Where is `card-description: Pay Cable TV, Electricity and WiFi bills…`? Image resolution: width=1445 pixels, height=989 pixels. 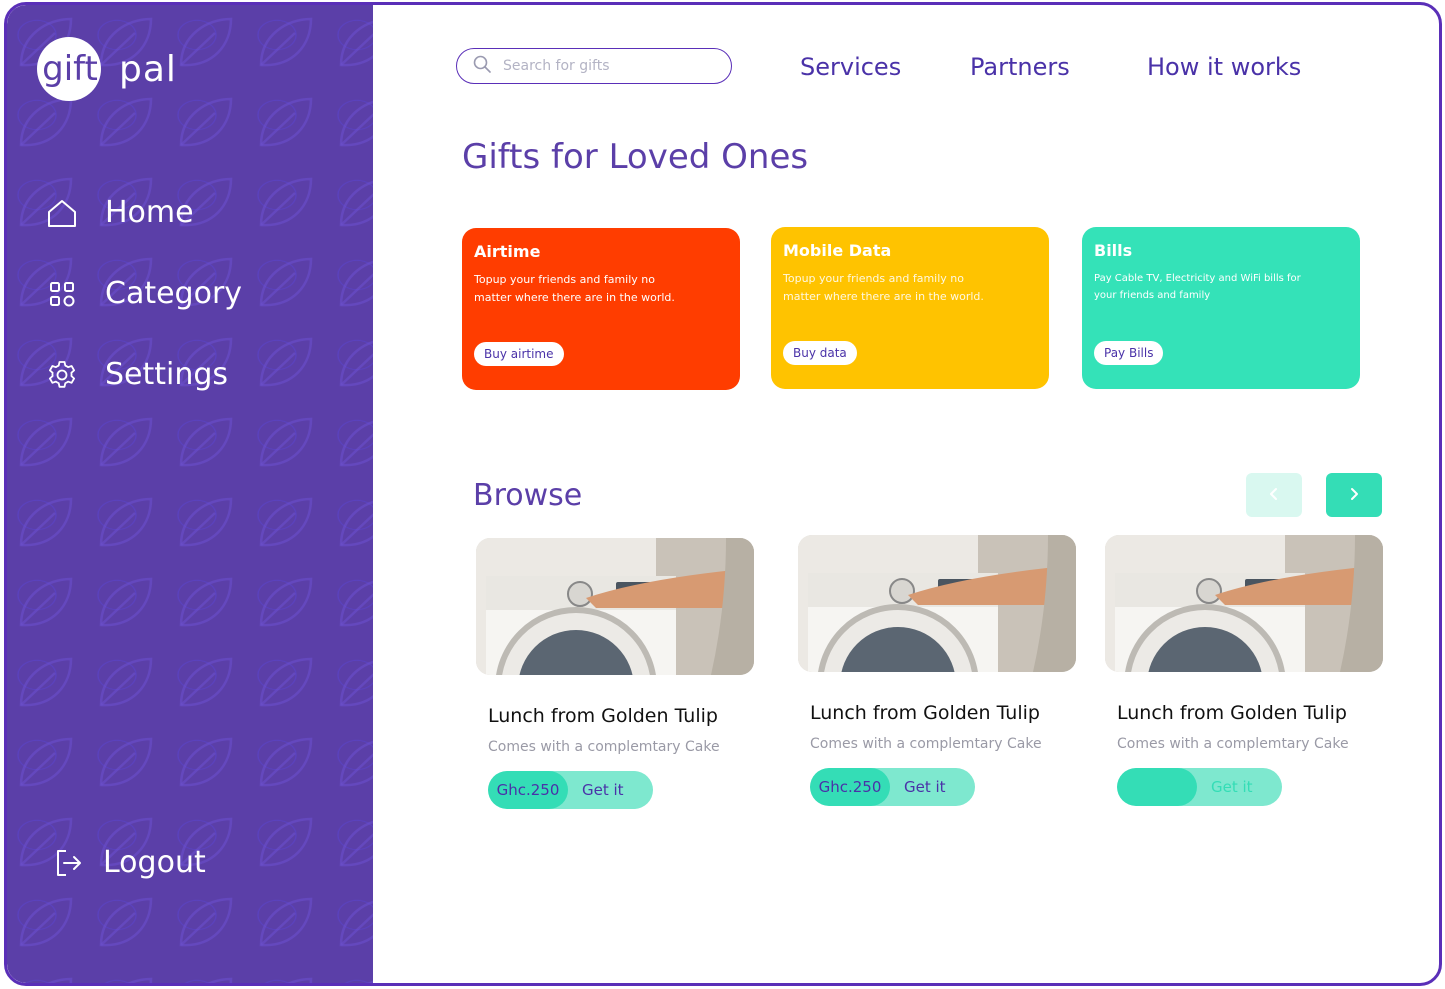
card-description: Pay Cable TV, Electricity and WiFi bills… is located at coordinates (1197, 287).